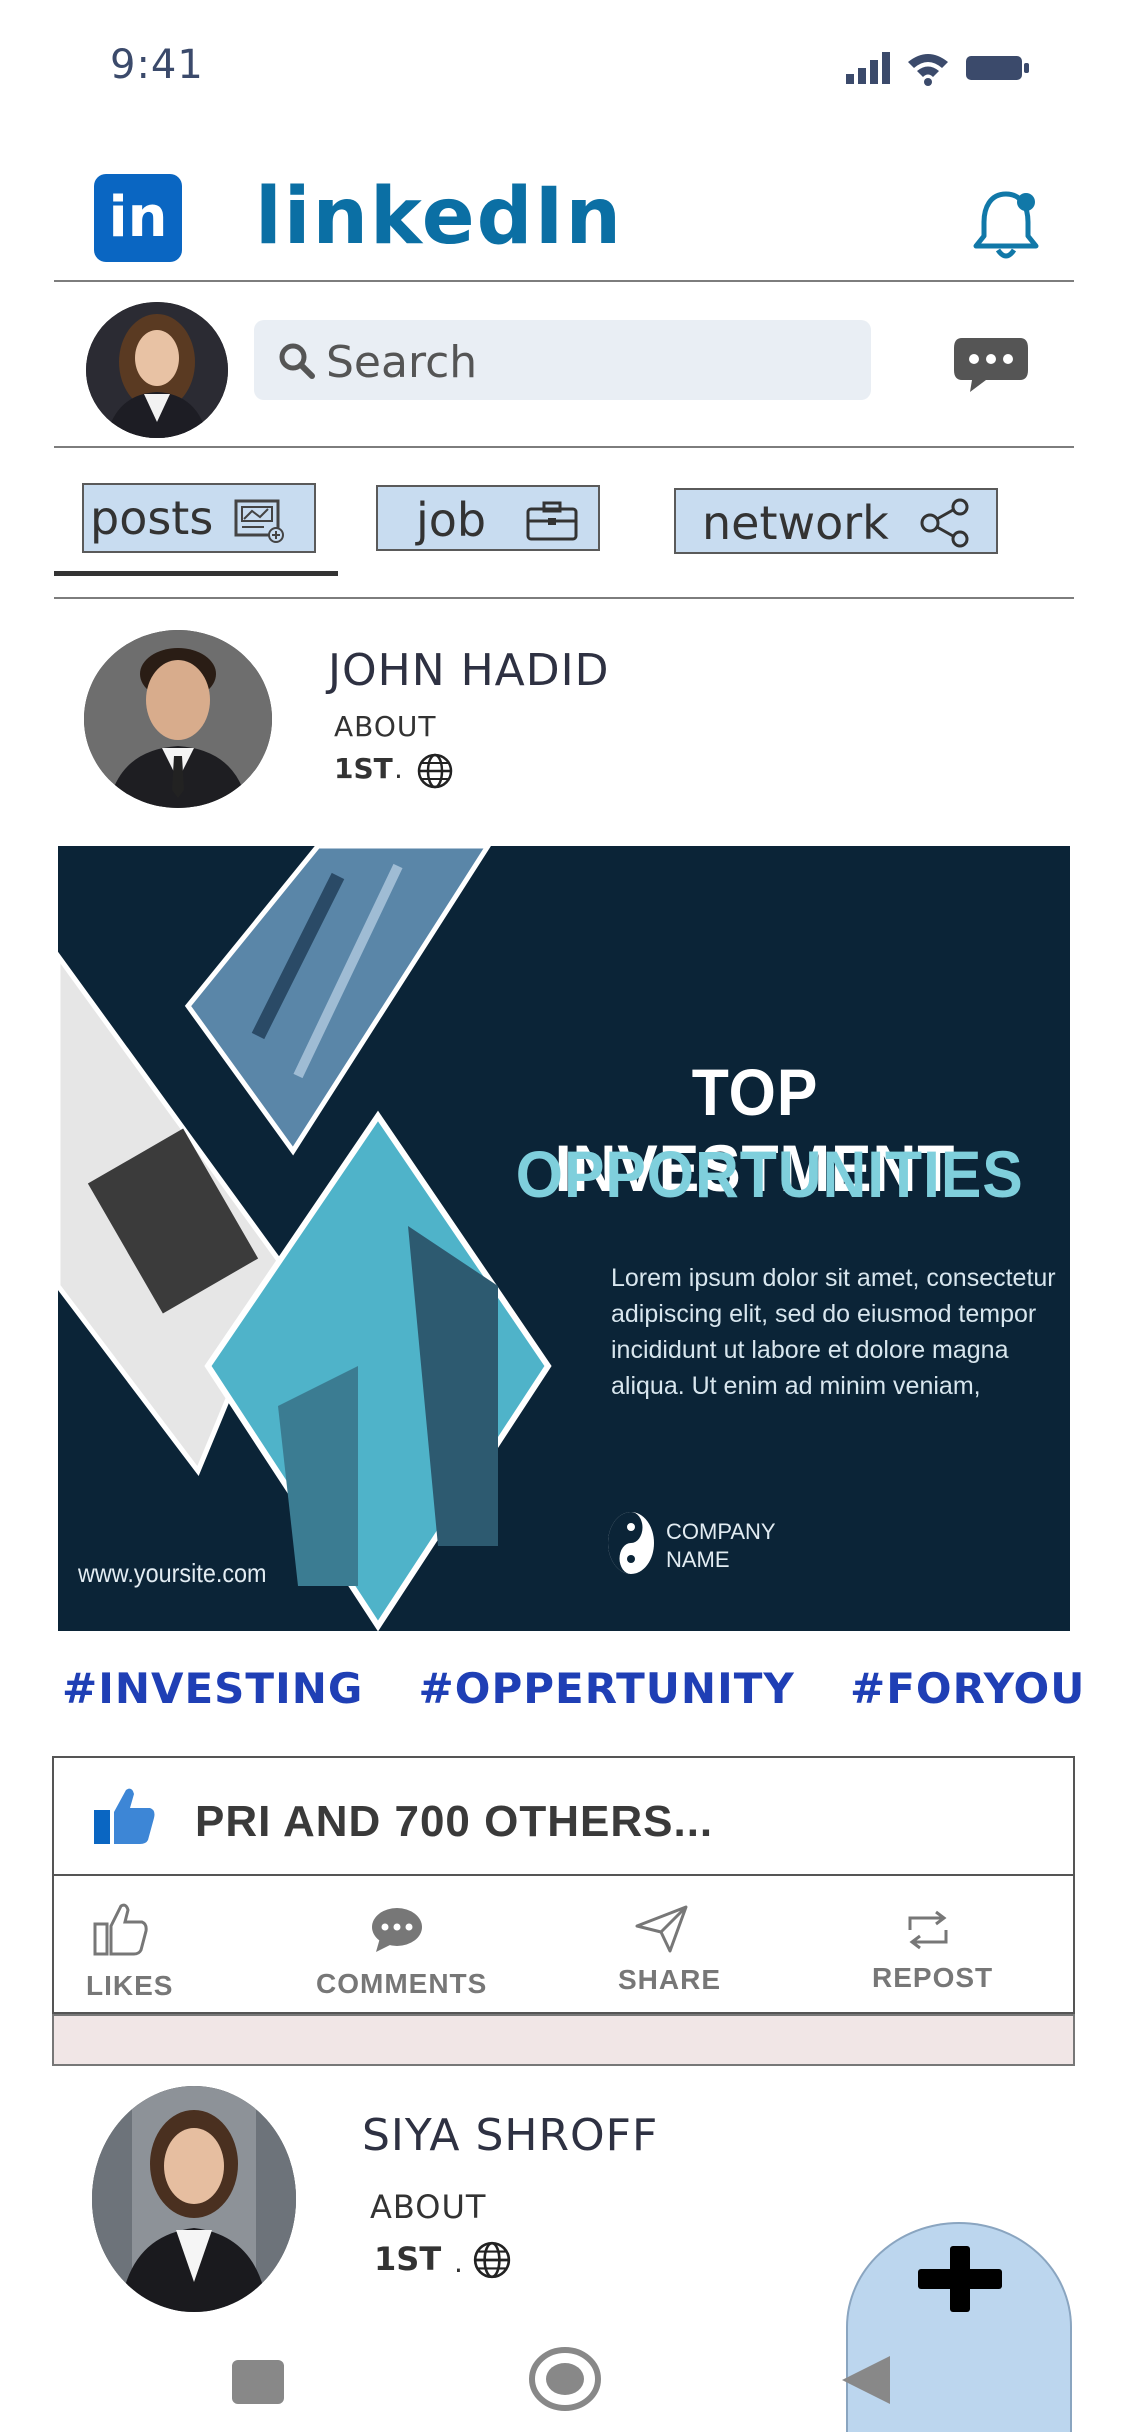 The height and width of the screenshot is (2436, 1125). Describe the element at coordinates (944, 523) in the screenshot. I see `network-icon` at that location.